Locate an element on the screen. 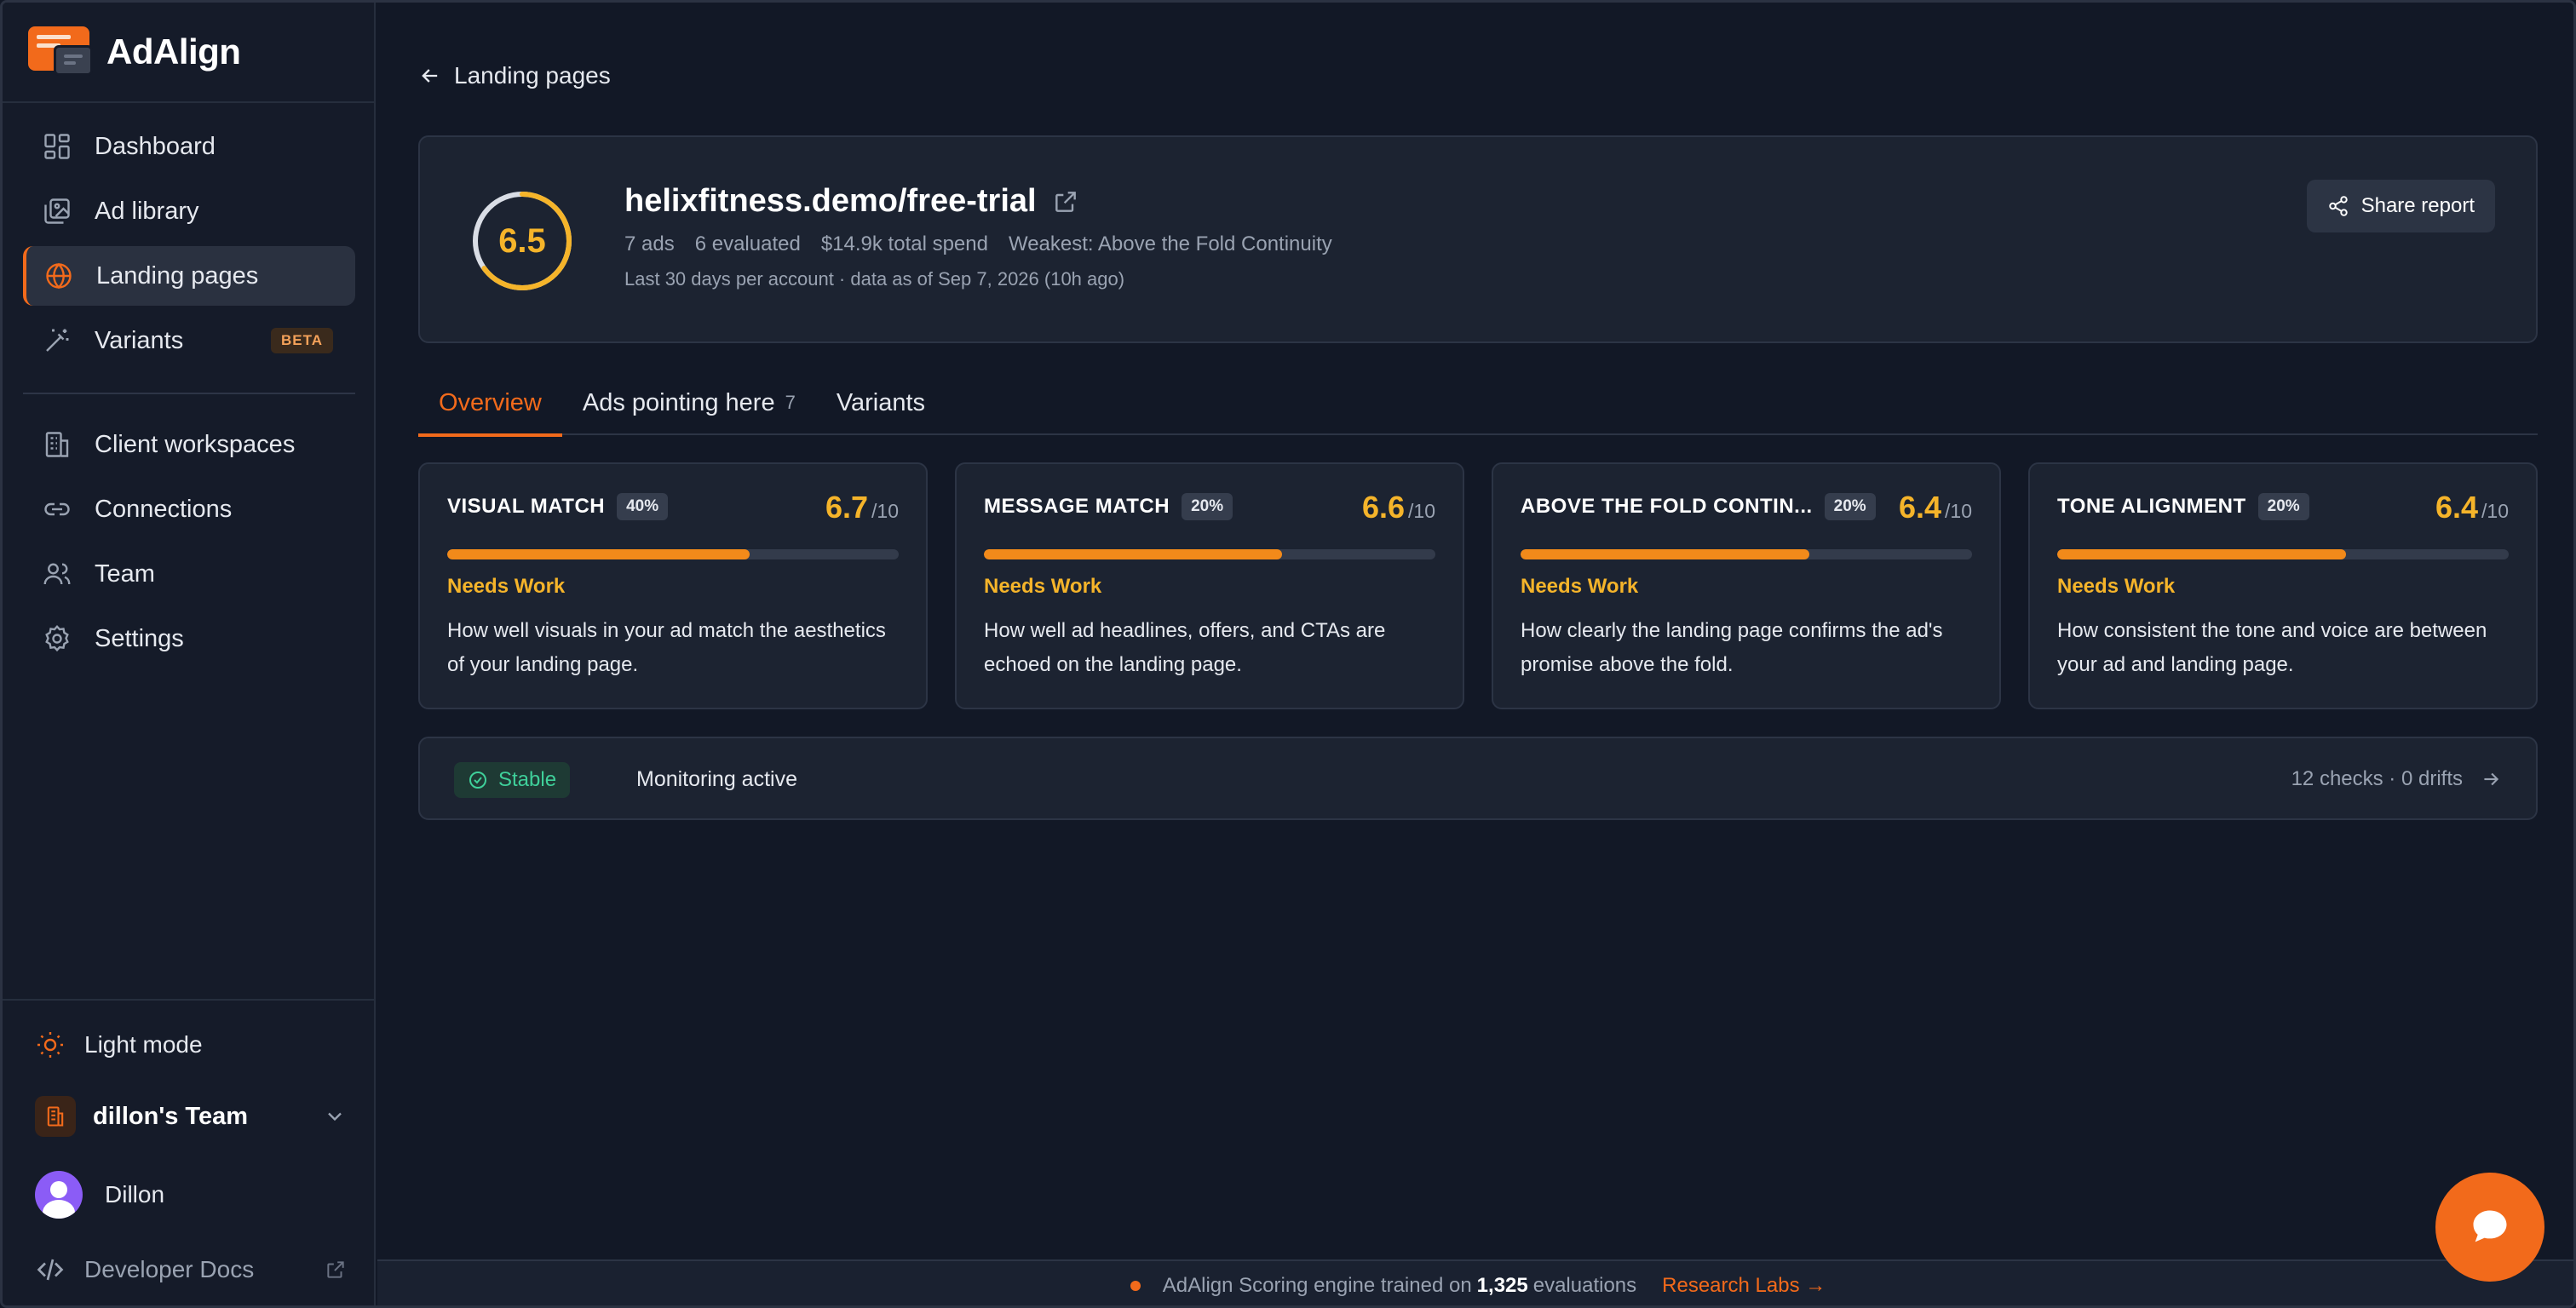 The height and width of the screenshot is (1308, 2576). sidebar-item-label: Ad library is located at coordinates (147, 211).